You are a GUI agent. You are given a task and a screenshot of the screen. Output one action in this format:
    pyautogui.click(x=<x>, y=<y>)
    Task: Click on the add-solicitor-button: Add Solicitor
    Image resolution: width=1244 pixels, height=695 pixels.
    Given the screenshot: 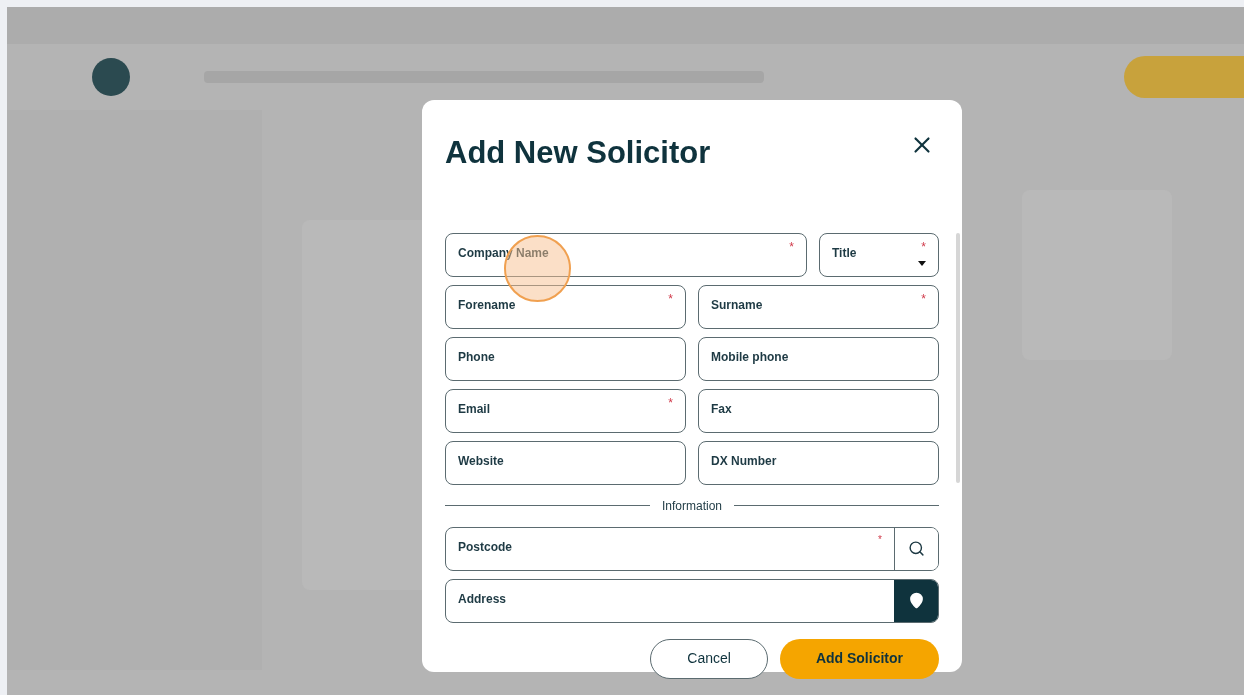 What is the action you would take?
    pyautogui.click(x=859, y=658)
    